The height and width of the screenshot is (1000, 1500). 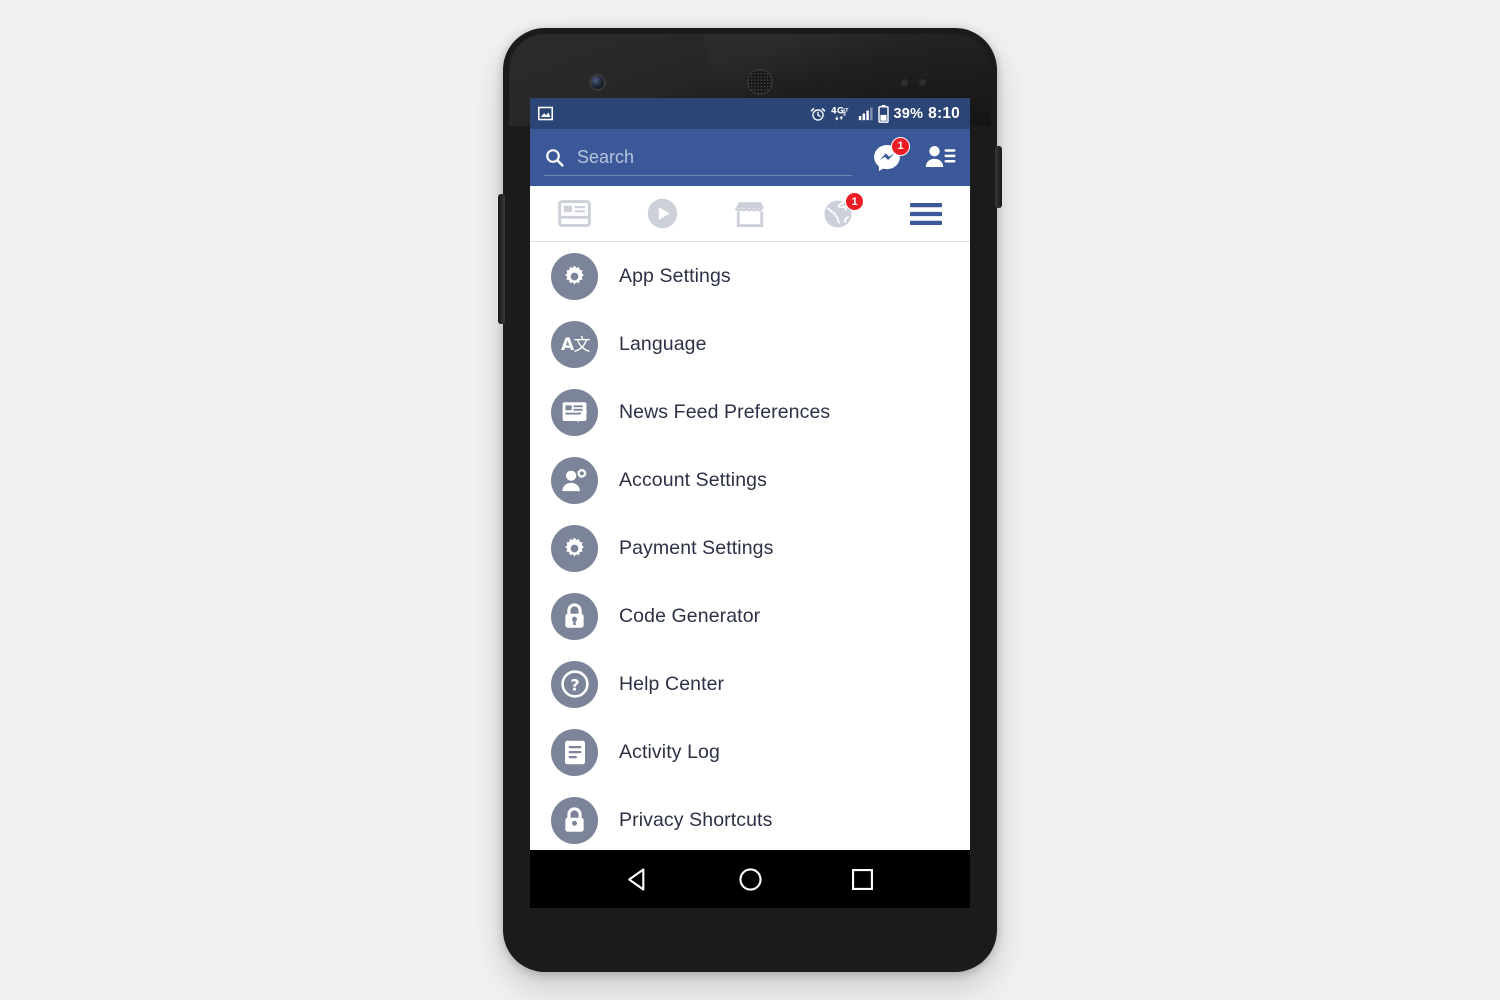 I want to click on search-input, so click(x=718, y=157).